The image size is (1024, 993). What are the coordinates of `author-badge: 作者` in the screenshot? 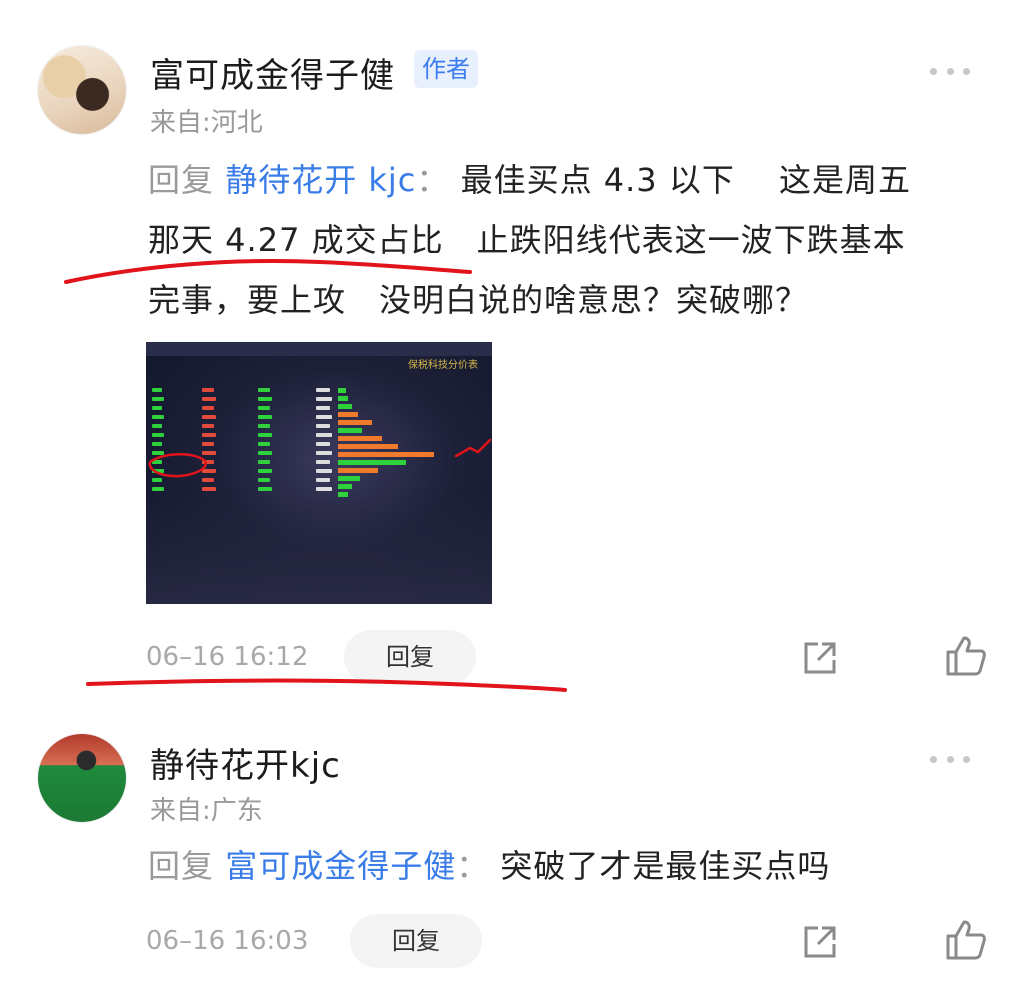 It's located at (446, 69).